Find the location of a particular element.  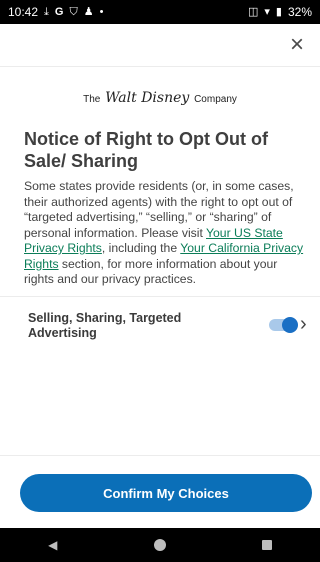

back-icon: ◀ is located at coordinates (52, 545).